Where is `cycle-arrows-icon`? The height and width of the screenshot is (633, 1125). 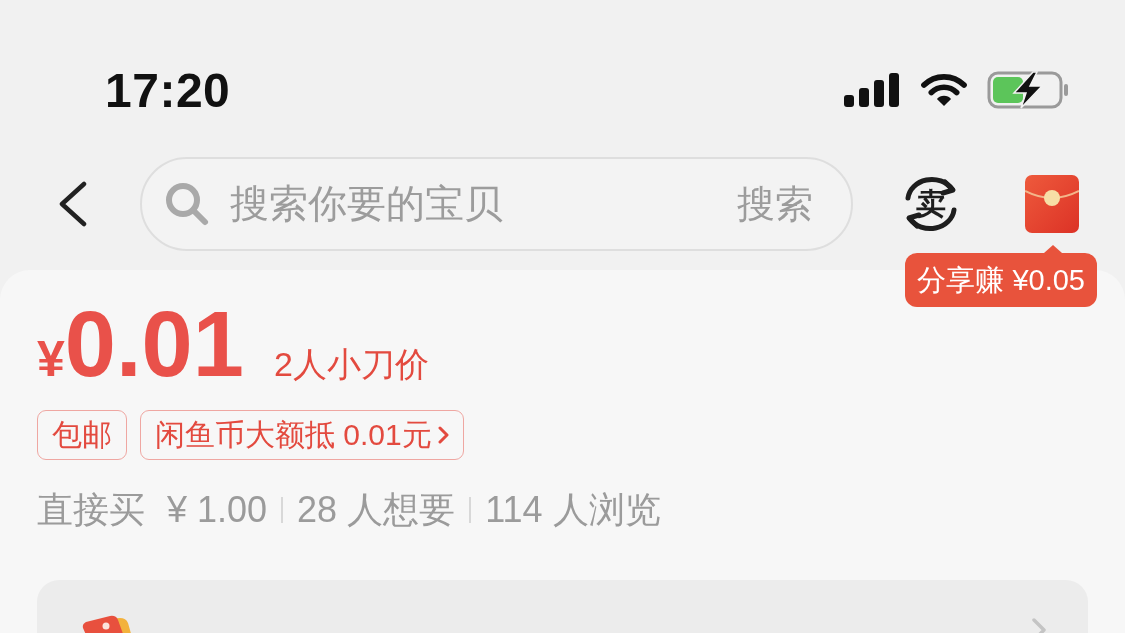 cycle-arrows-icon is located at coordinates (931, 204).